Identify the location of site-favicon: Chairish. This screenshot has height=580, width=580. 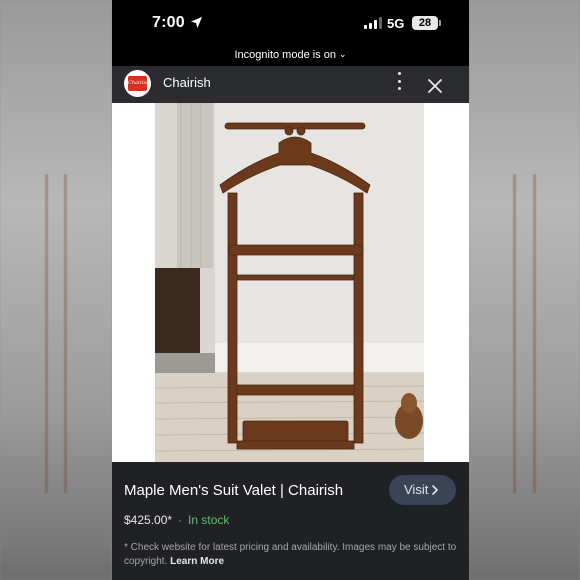
(137, 83).